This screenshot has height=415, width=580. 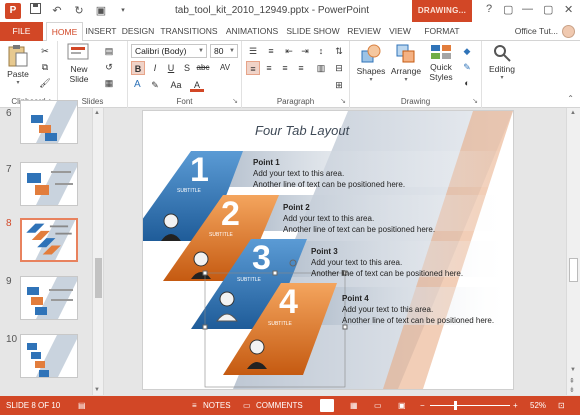 What do you see at coordinates (301, 68) in the screenshot?
I see `justify-icon: ≡` at bounding box center [301, 68].